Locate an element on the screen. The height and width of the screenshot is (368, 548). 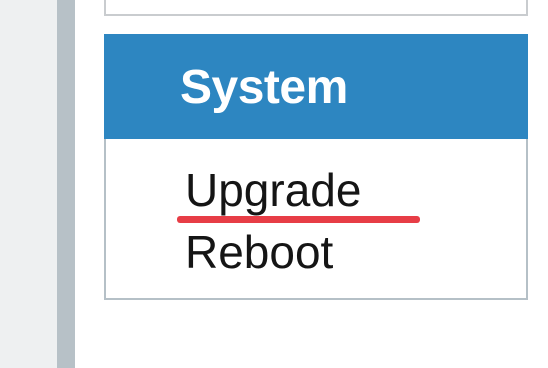
left-divider is located at coordinates (66, 184).